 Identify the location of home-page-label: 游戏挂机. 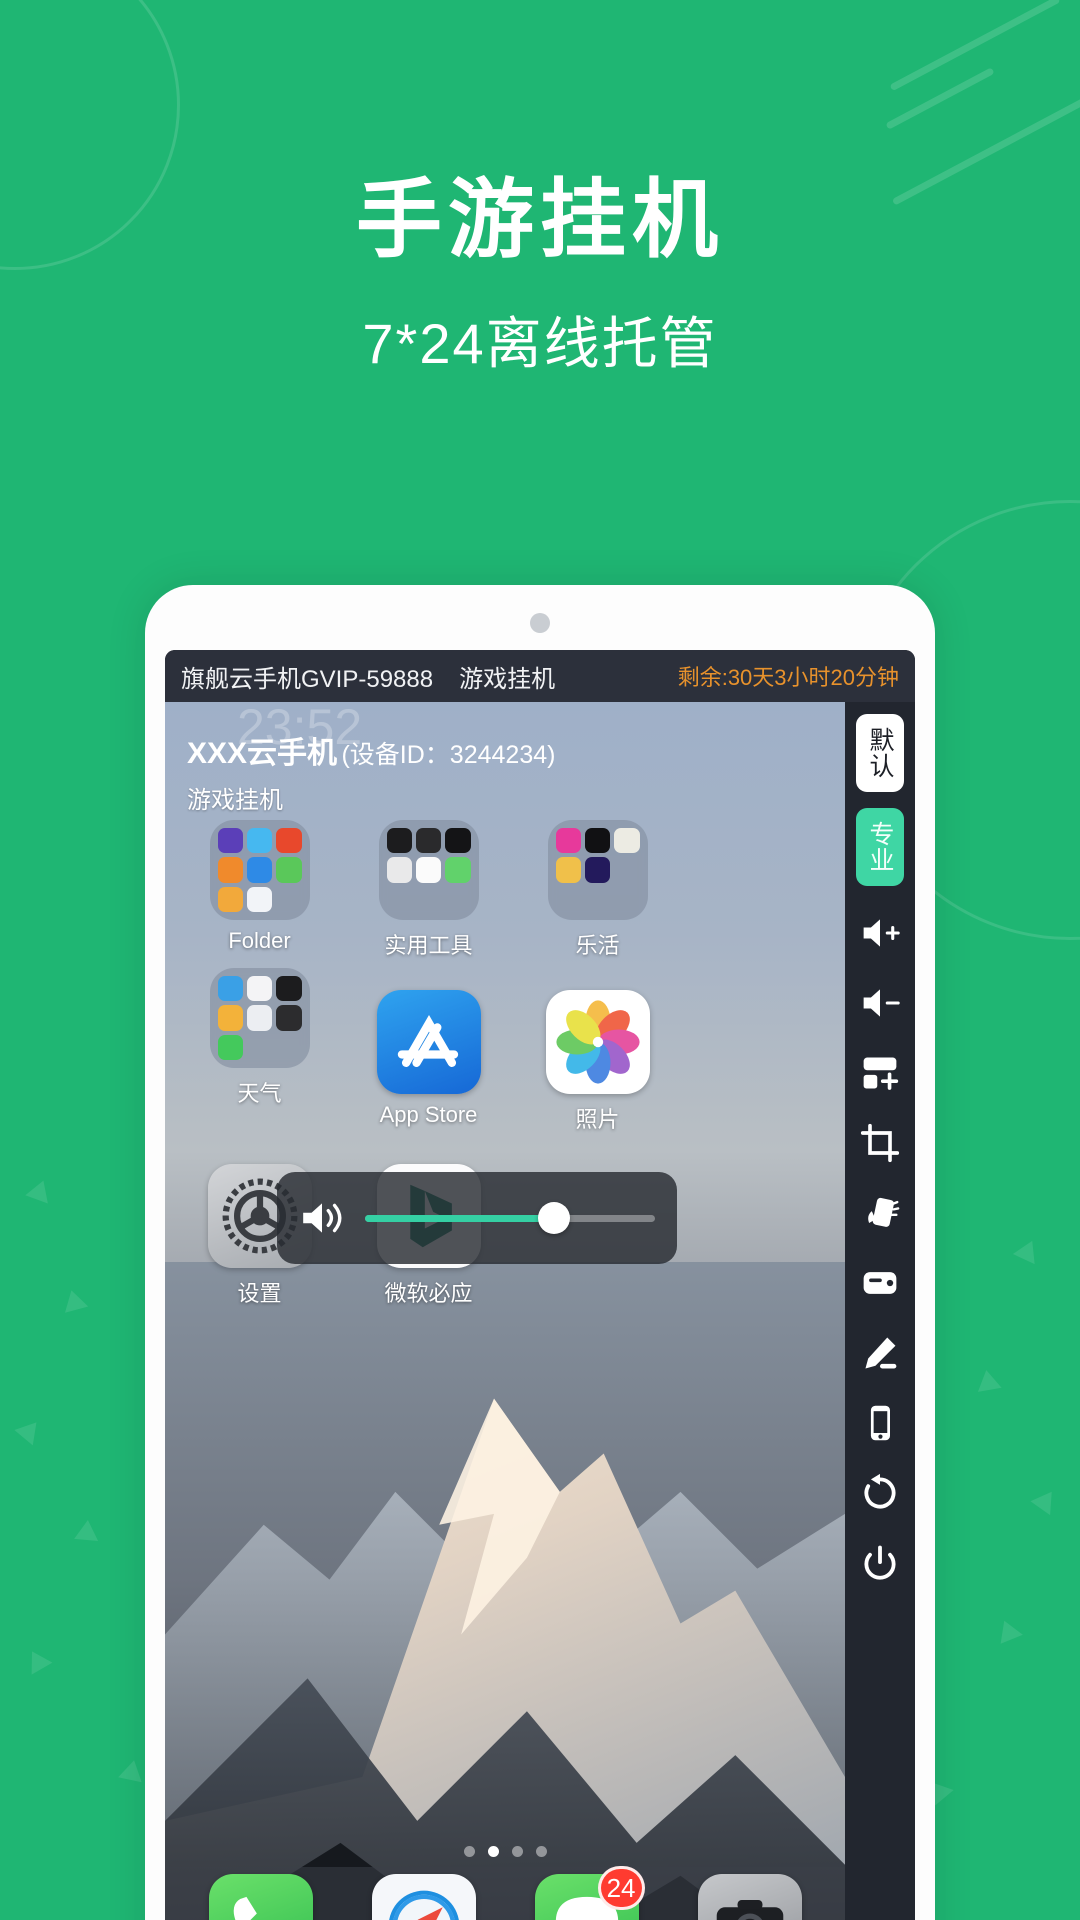
(235, 800).